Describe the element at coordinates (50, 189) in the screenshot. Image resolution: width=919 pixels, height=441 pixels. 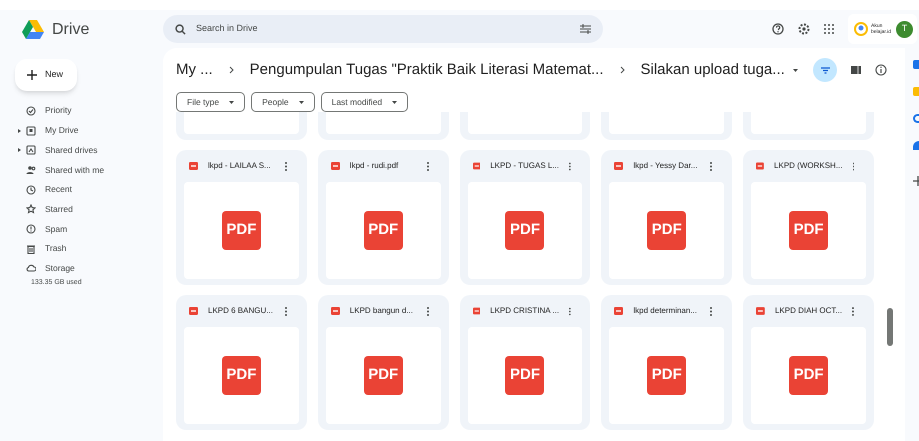
I see `nav-item: Recent` at that location.